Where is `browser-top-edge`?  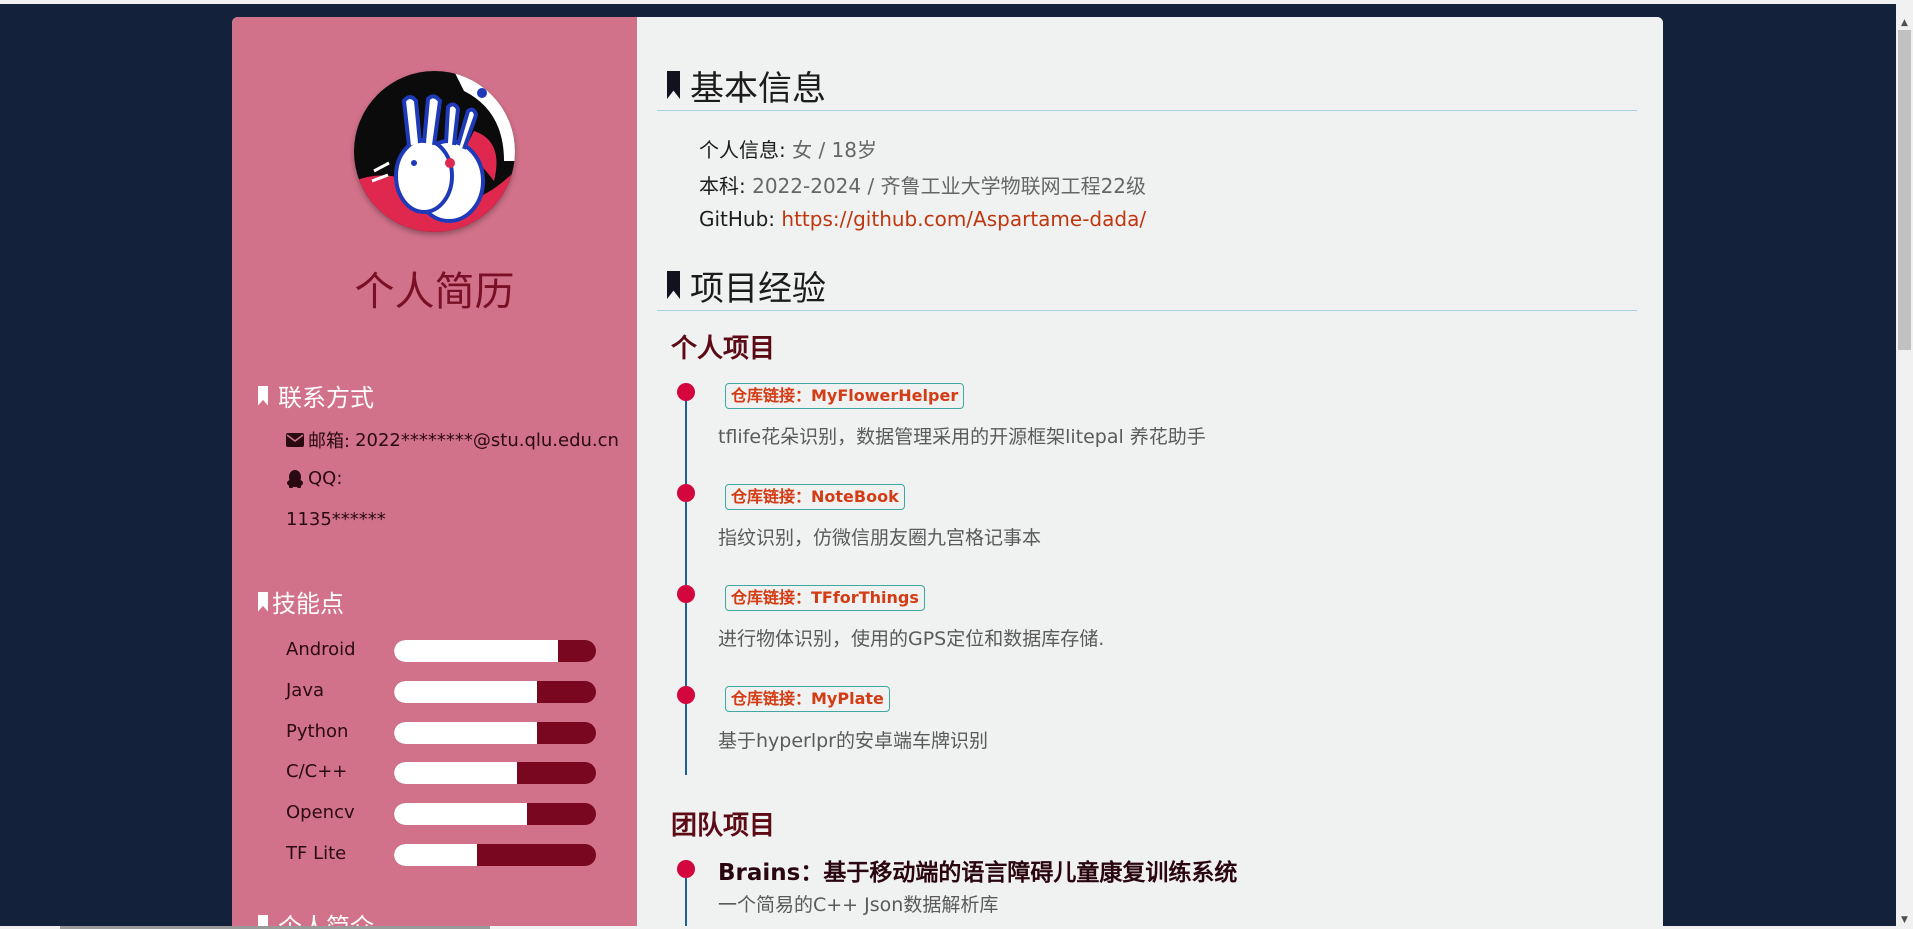 browser-top-edge is located at coordinates (956, 2).